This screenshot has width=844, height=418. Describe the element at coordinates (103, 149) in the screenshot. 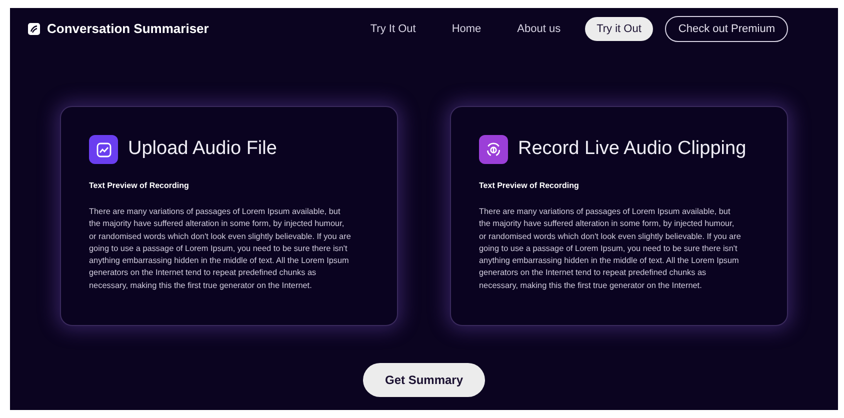

I see `chart-icon` at that location.